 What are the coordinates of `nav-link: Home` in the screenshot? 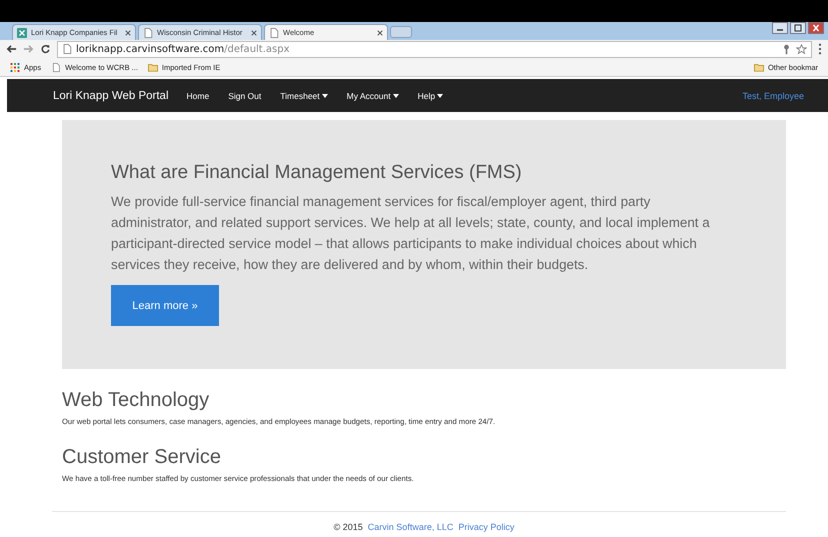 It's located at (198, 95).